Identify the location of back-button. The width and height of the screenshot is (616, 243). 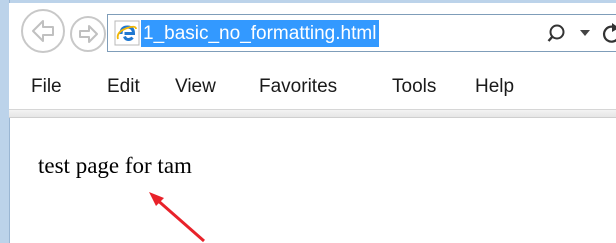
(43, 31).